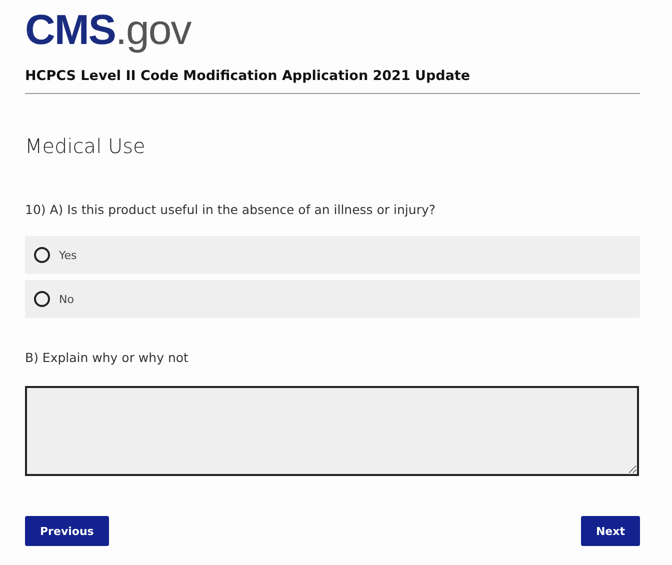 This screenshot has width=672, height=565. Describe the element at coordinates (610, 531) in the screenshot. I see `next-button: Next` at that location.